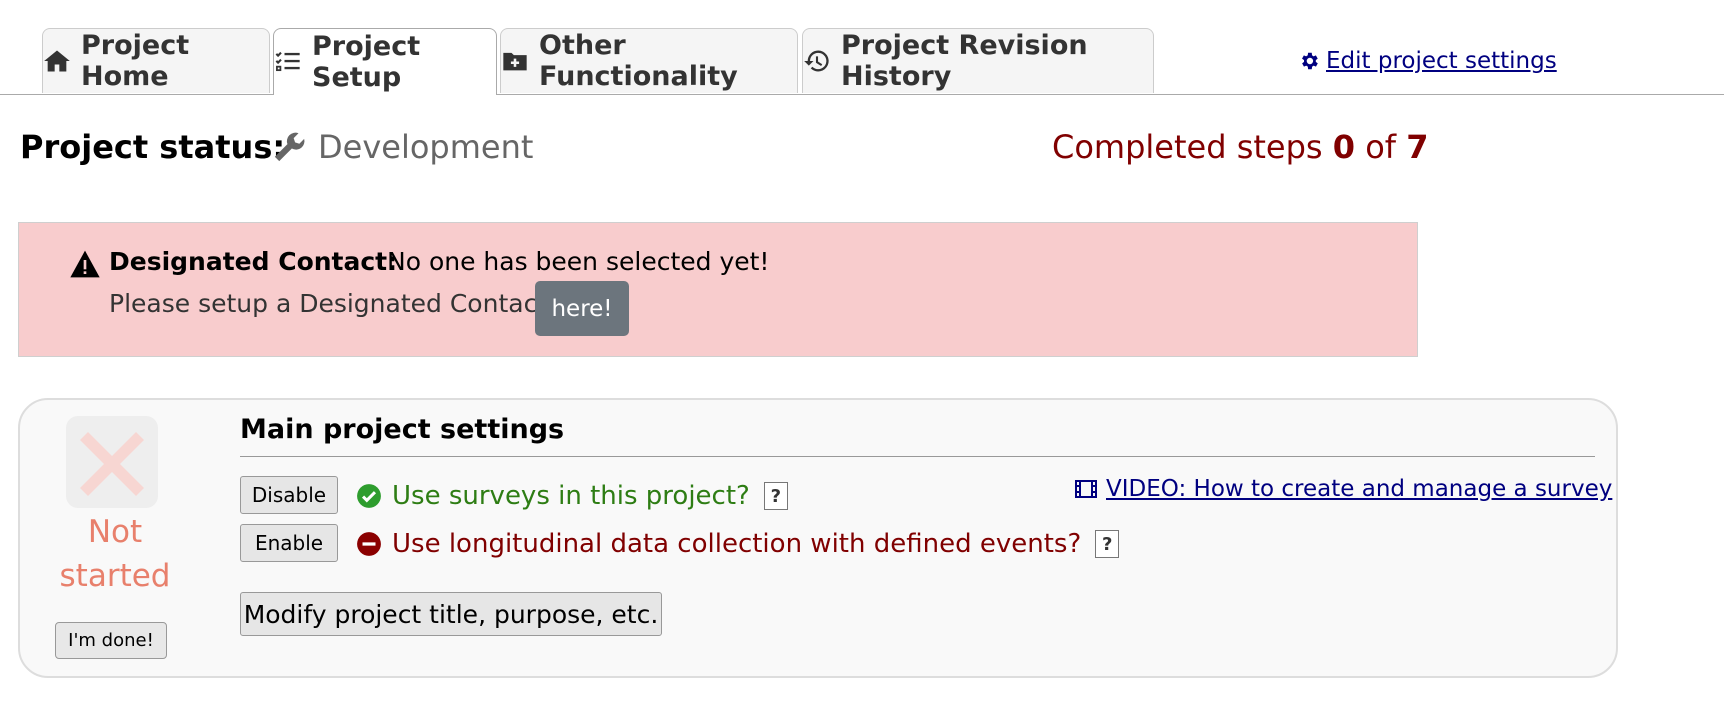 The width and height of the screenshot is (1724, 704). Describe the element at coordinates (638, 61) in the screenshot. I see `tab-label: Other Functionality` at that location.